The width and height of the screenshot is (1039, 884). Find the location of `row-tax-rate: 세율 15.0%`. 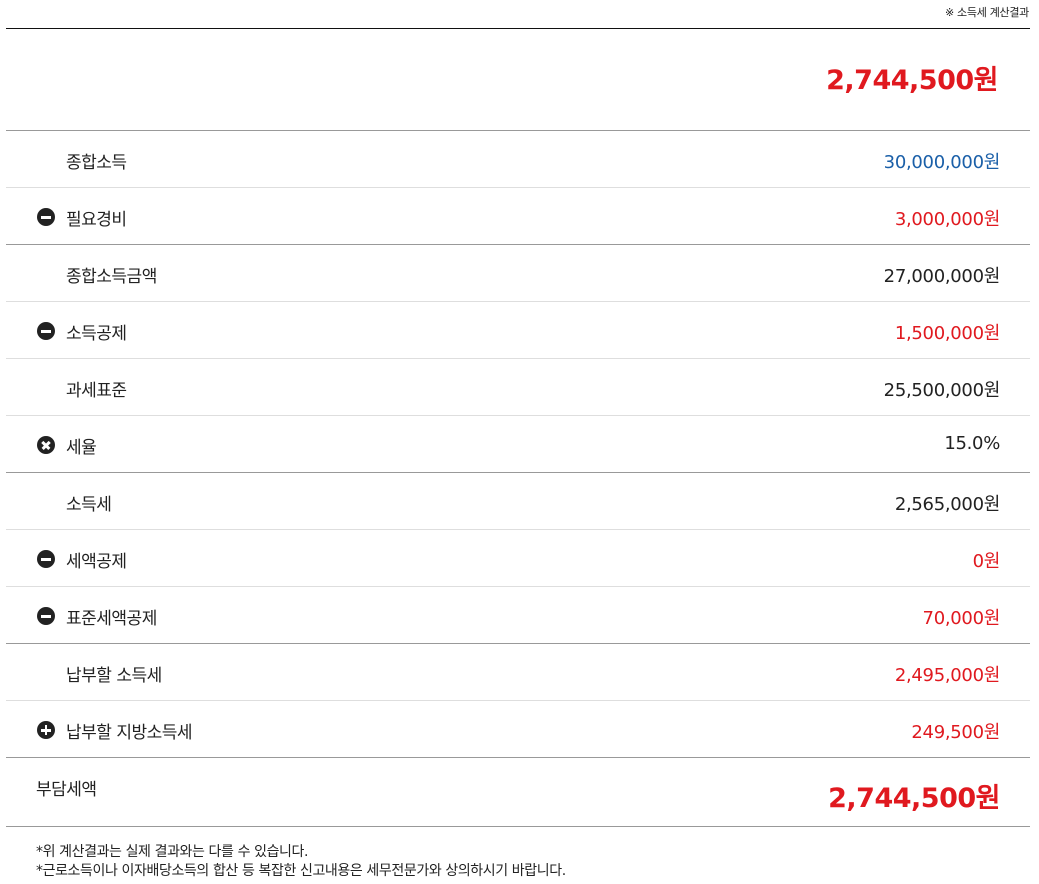

row-tax-rate: 세율 15.0% is located at coordinates (518, 443).